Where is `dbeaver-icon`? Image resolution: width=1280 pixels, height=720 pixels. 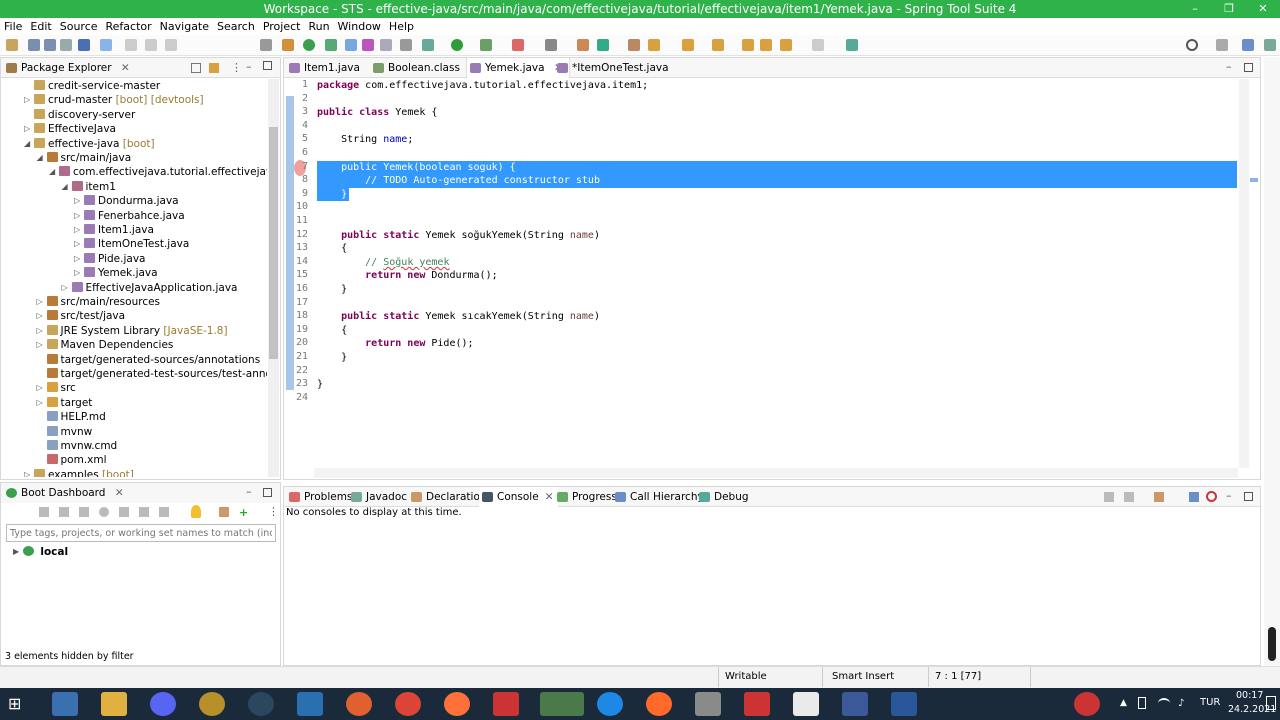 dbeaver-icon is located at coordinates (708, 704).